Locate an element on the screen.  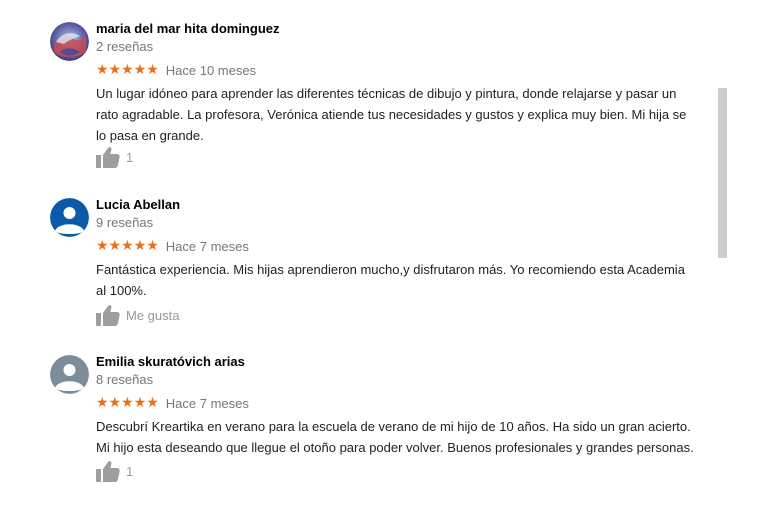
author-name: Emilia skuratóvich arias is located at coordinates (170, 361).